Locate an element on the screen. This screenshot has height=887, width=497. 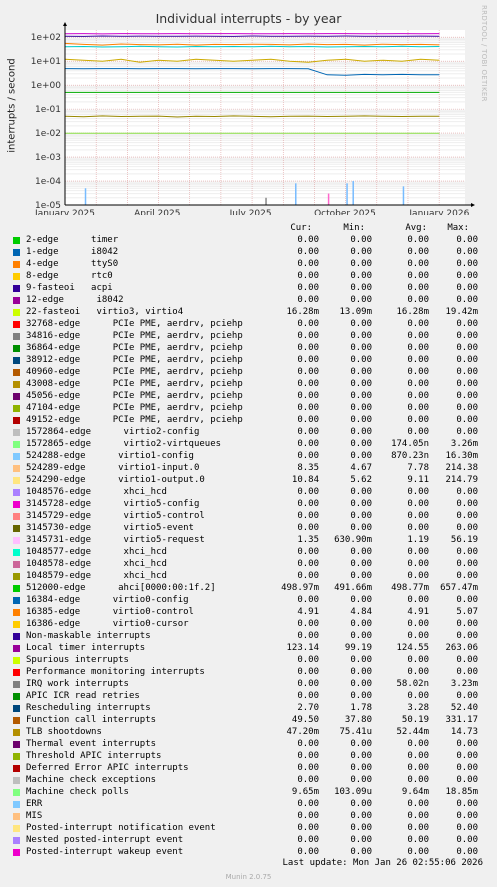
x-tick-label: January 2025 is located at coordinates (64, 212).